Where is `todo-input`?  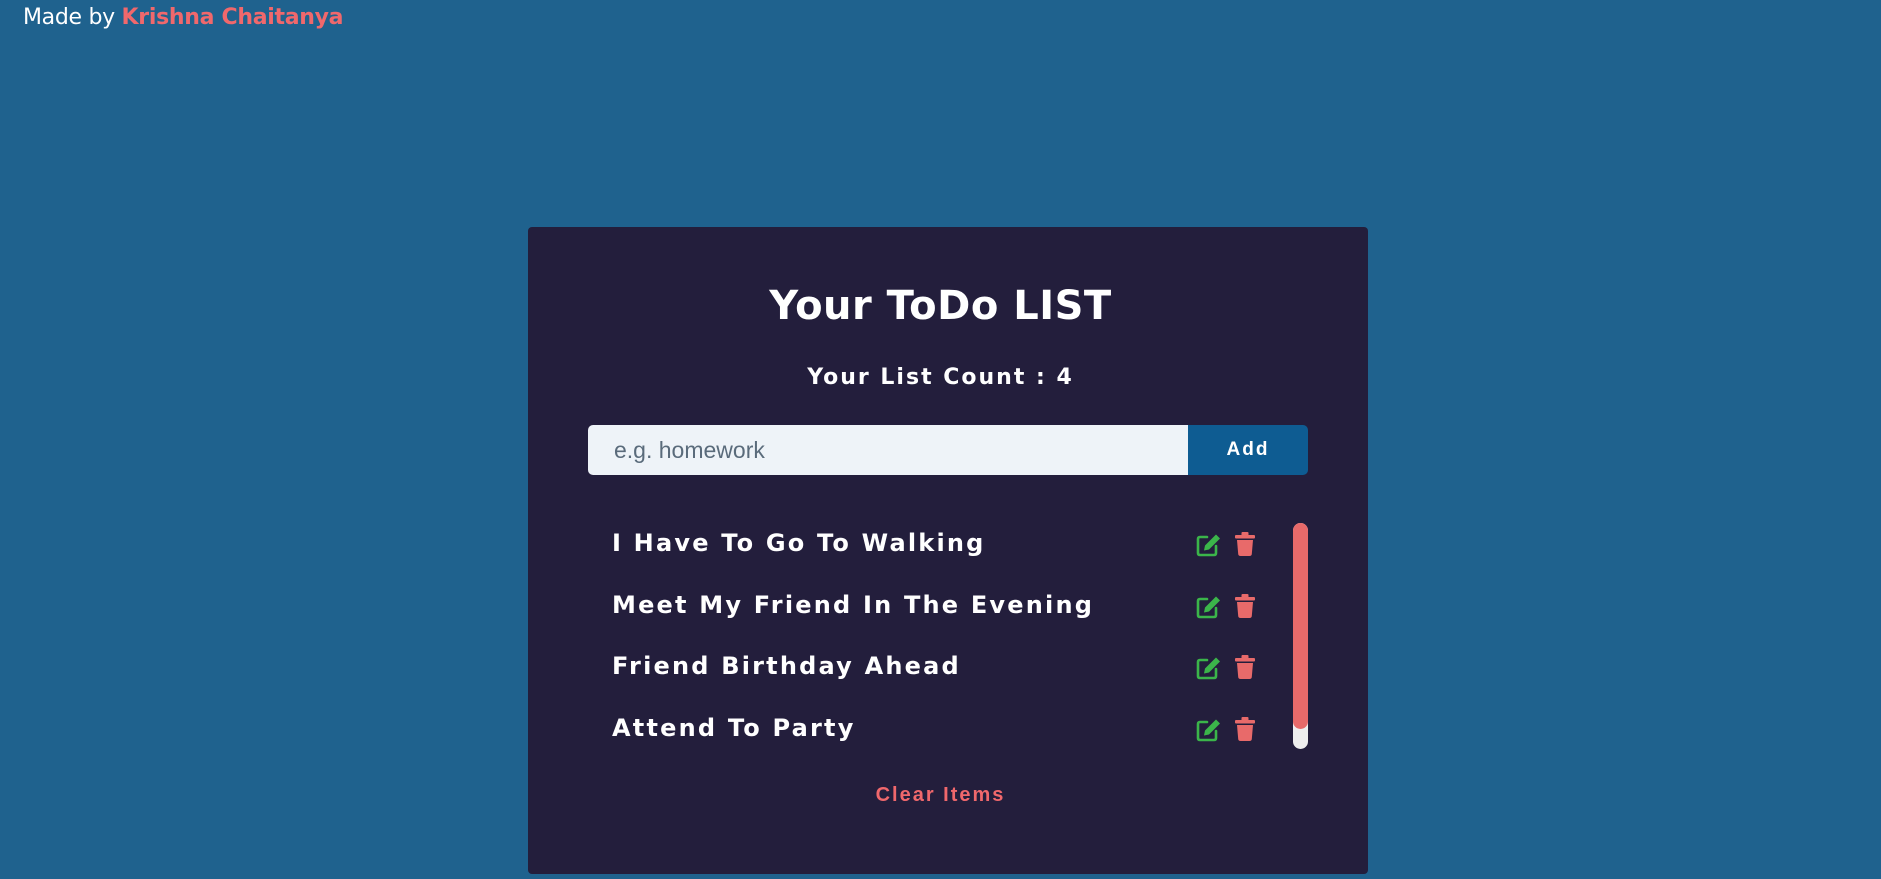 todo-input is located at coordinates (888, 450).